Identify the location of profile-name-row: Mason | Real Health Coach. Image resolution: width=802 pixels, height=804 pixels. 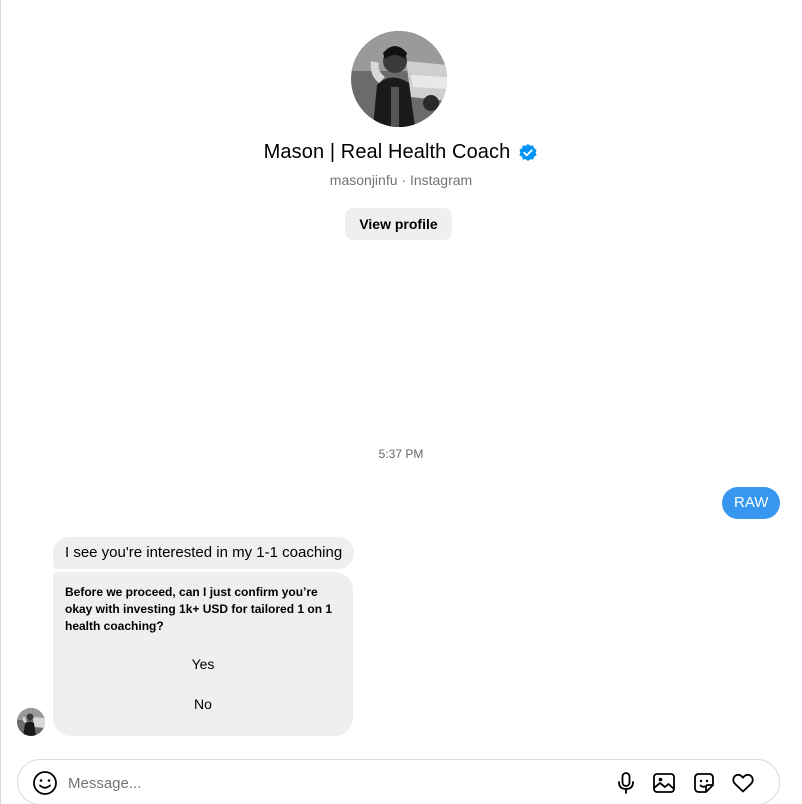
(401, 152).